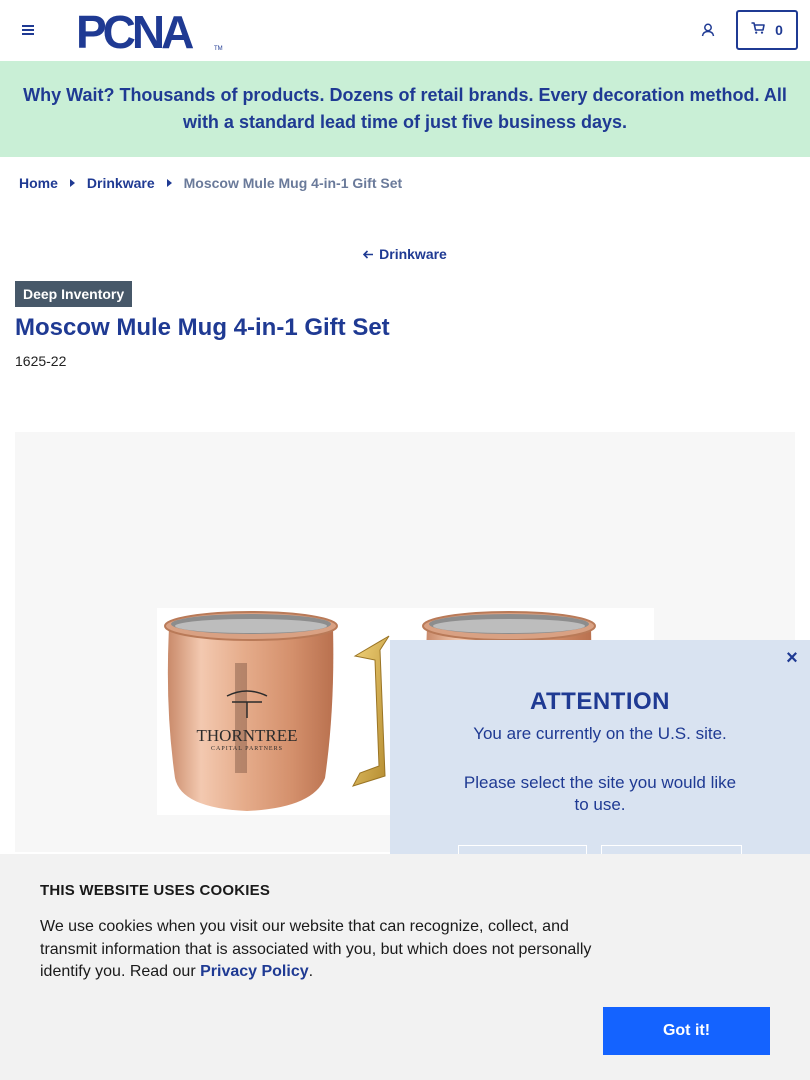  Describe the element at coordinates (155, 890) in the screenshot. I see `cookie-title: THIS WEBSITE USES COOKIES` at that location.